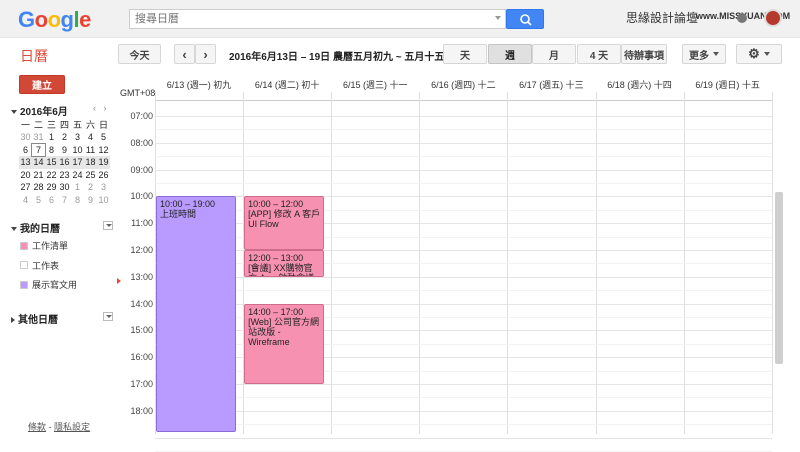 The width and height of the screenshot is (800, 452). Describe the element at coordinates (196, 314) in the screenshot. I see `calendar-event: 10:00 – 19:00 上班時間` at that location.